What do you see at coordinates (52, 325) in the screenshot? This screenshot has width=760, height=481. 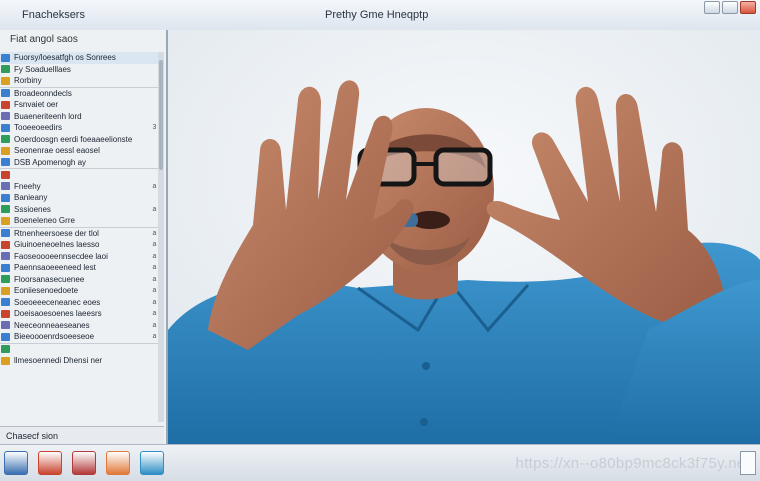 I see `sidebar-item-label: Neeceonneaeseanes` at bounding box center [52, 325].